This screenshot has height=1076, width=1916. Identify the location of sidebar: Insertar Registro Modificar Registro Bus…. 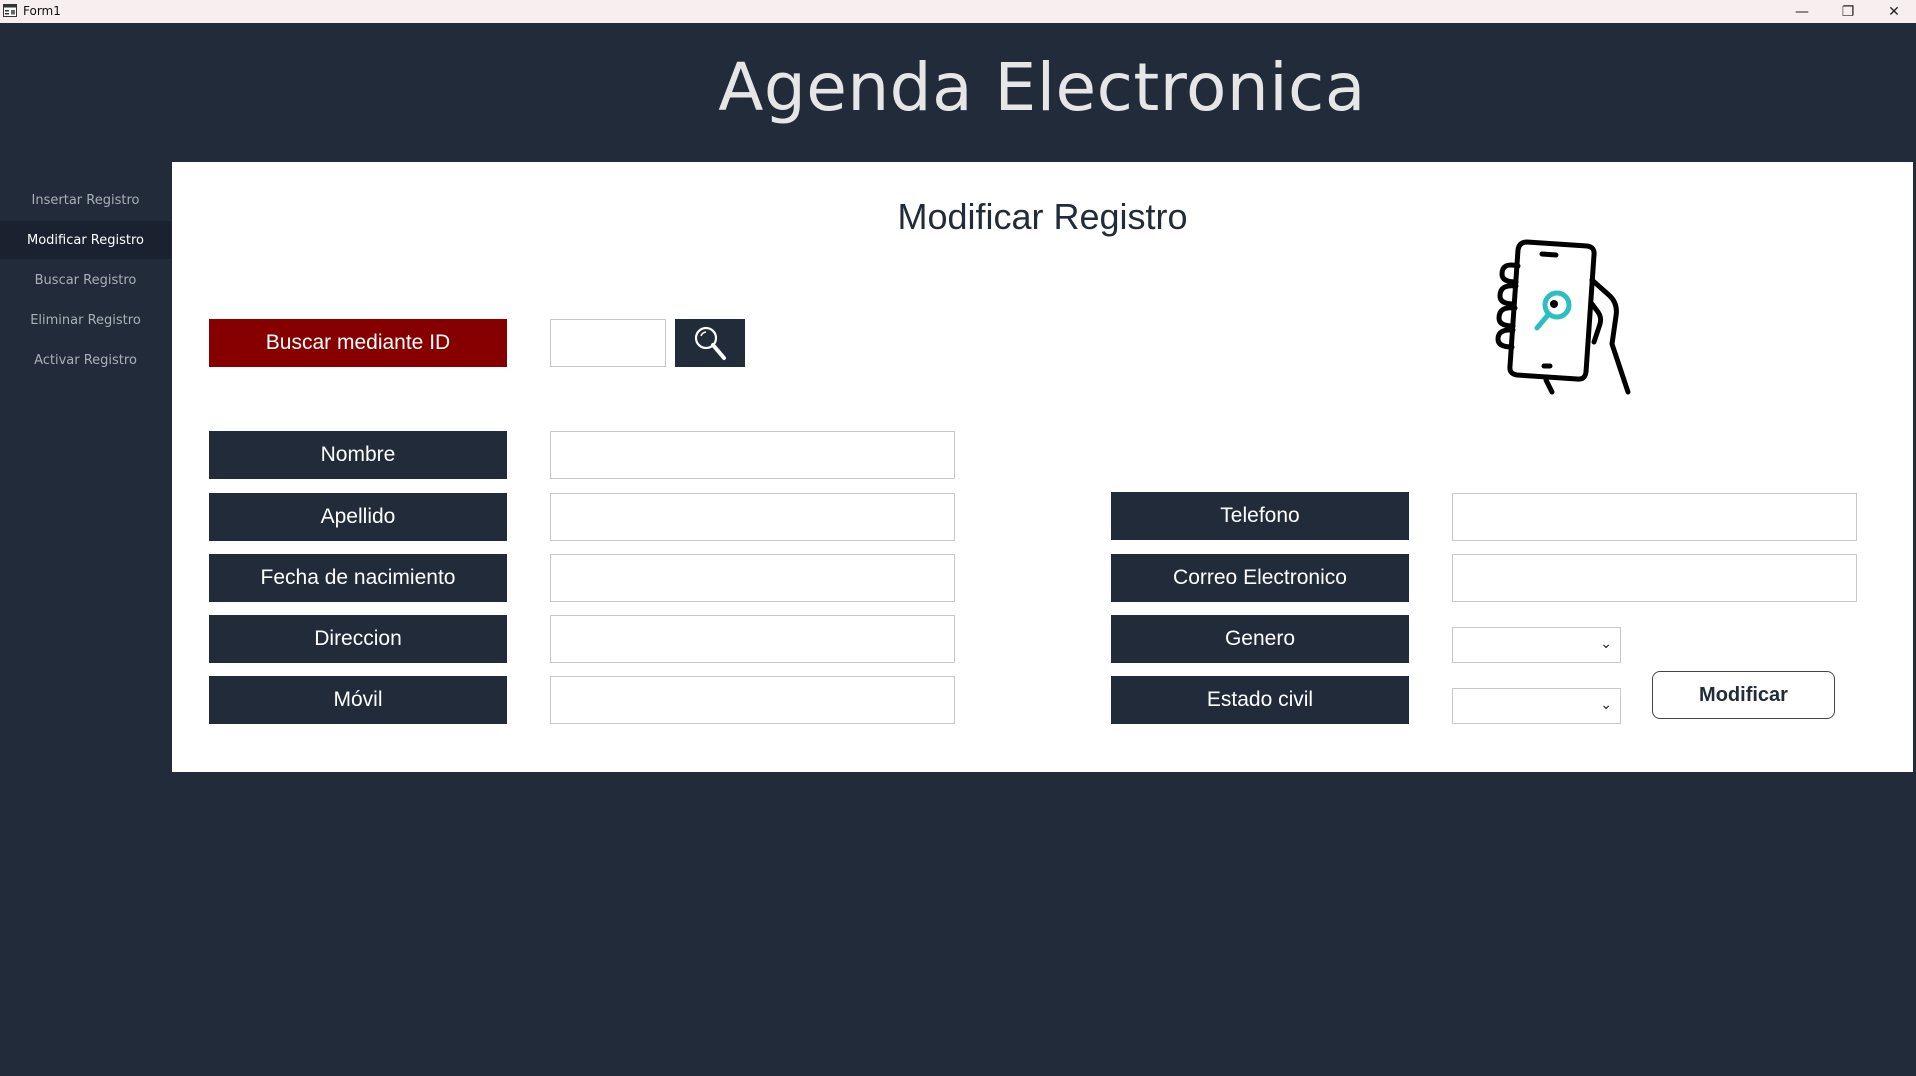
(85, 618).